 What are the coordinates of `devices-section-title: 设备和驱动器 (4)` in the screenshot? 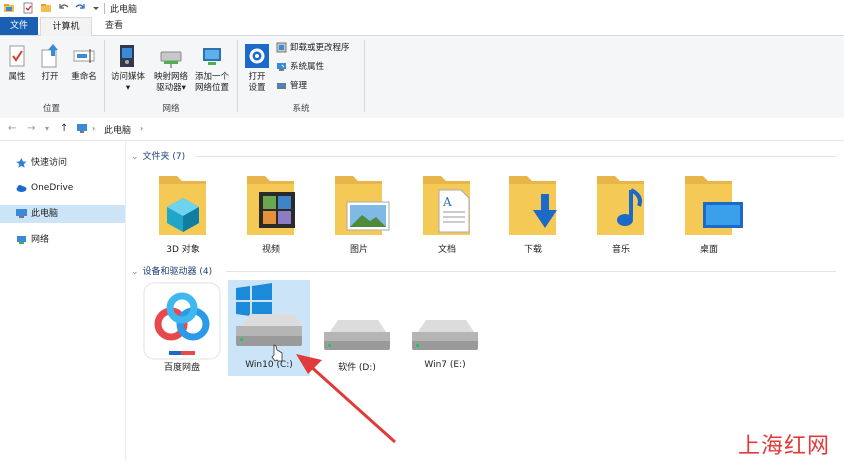 It's located at (177, 272).